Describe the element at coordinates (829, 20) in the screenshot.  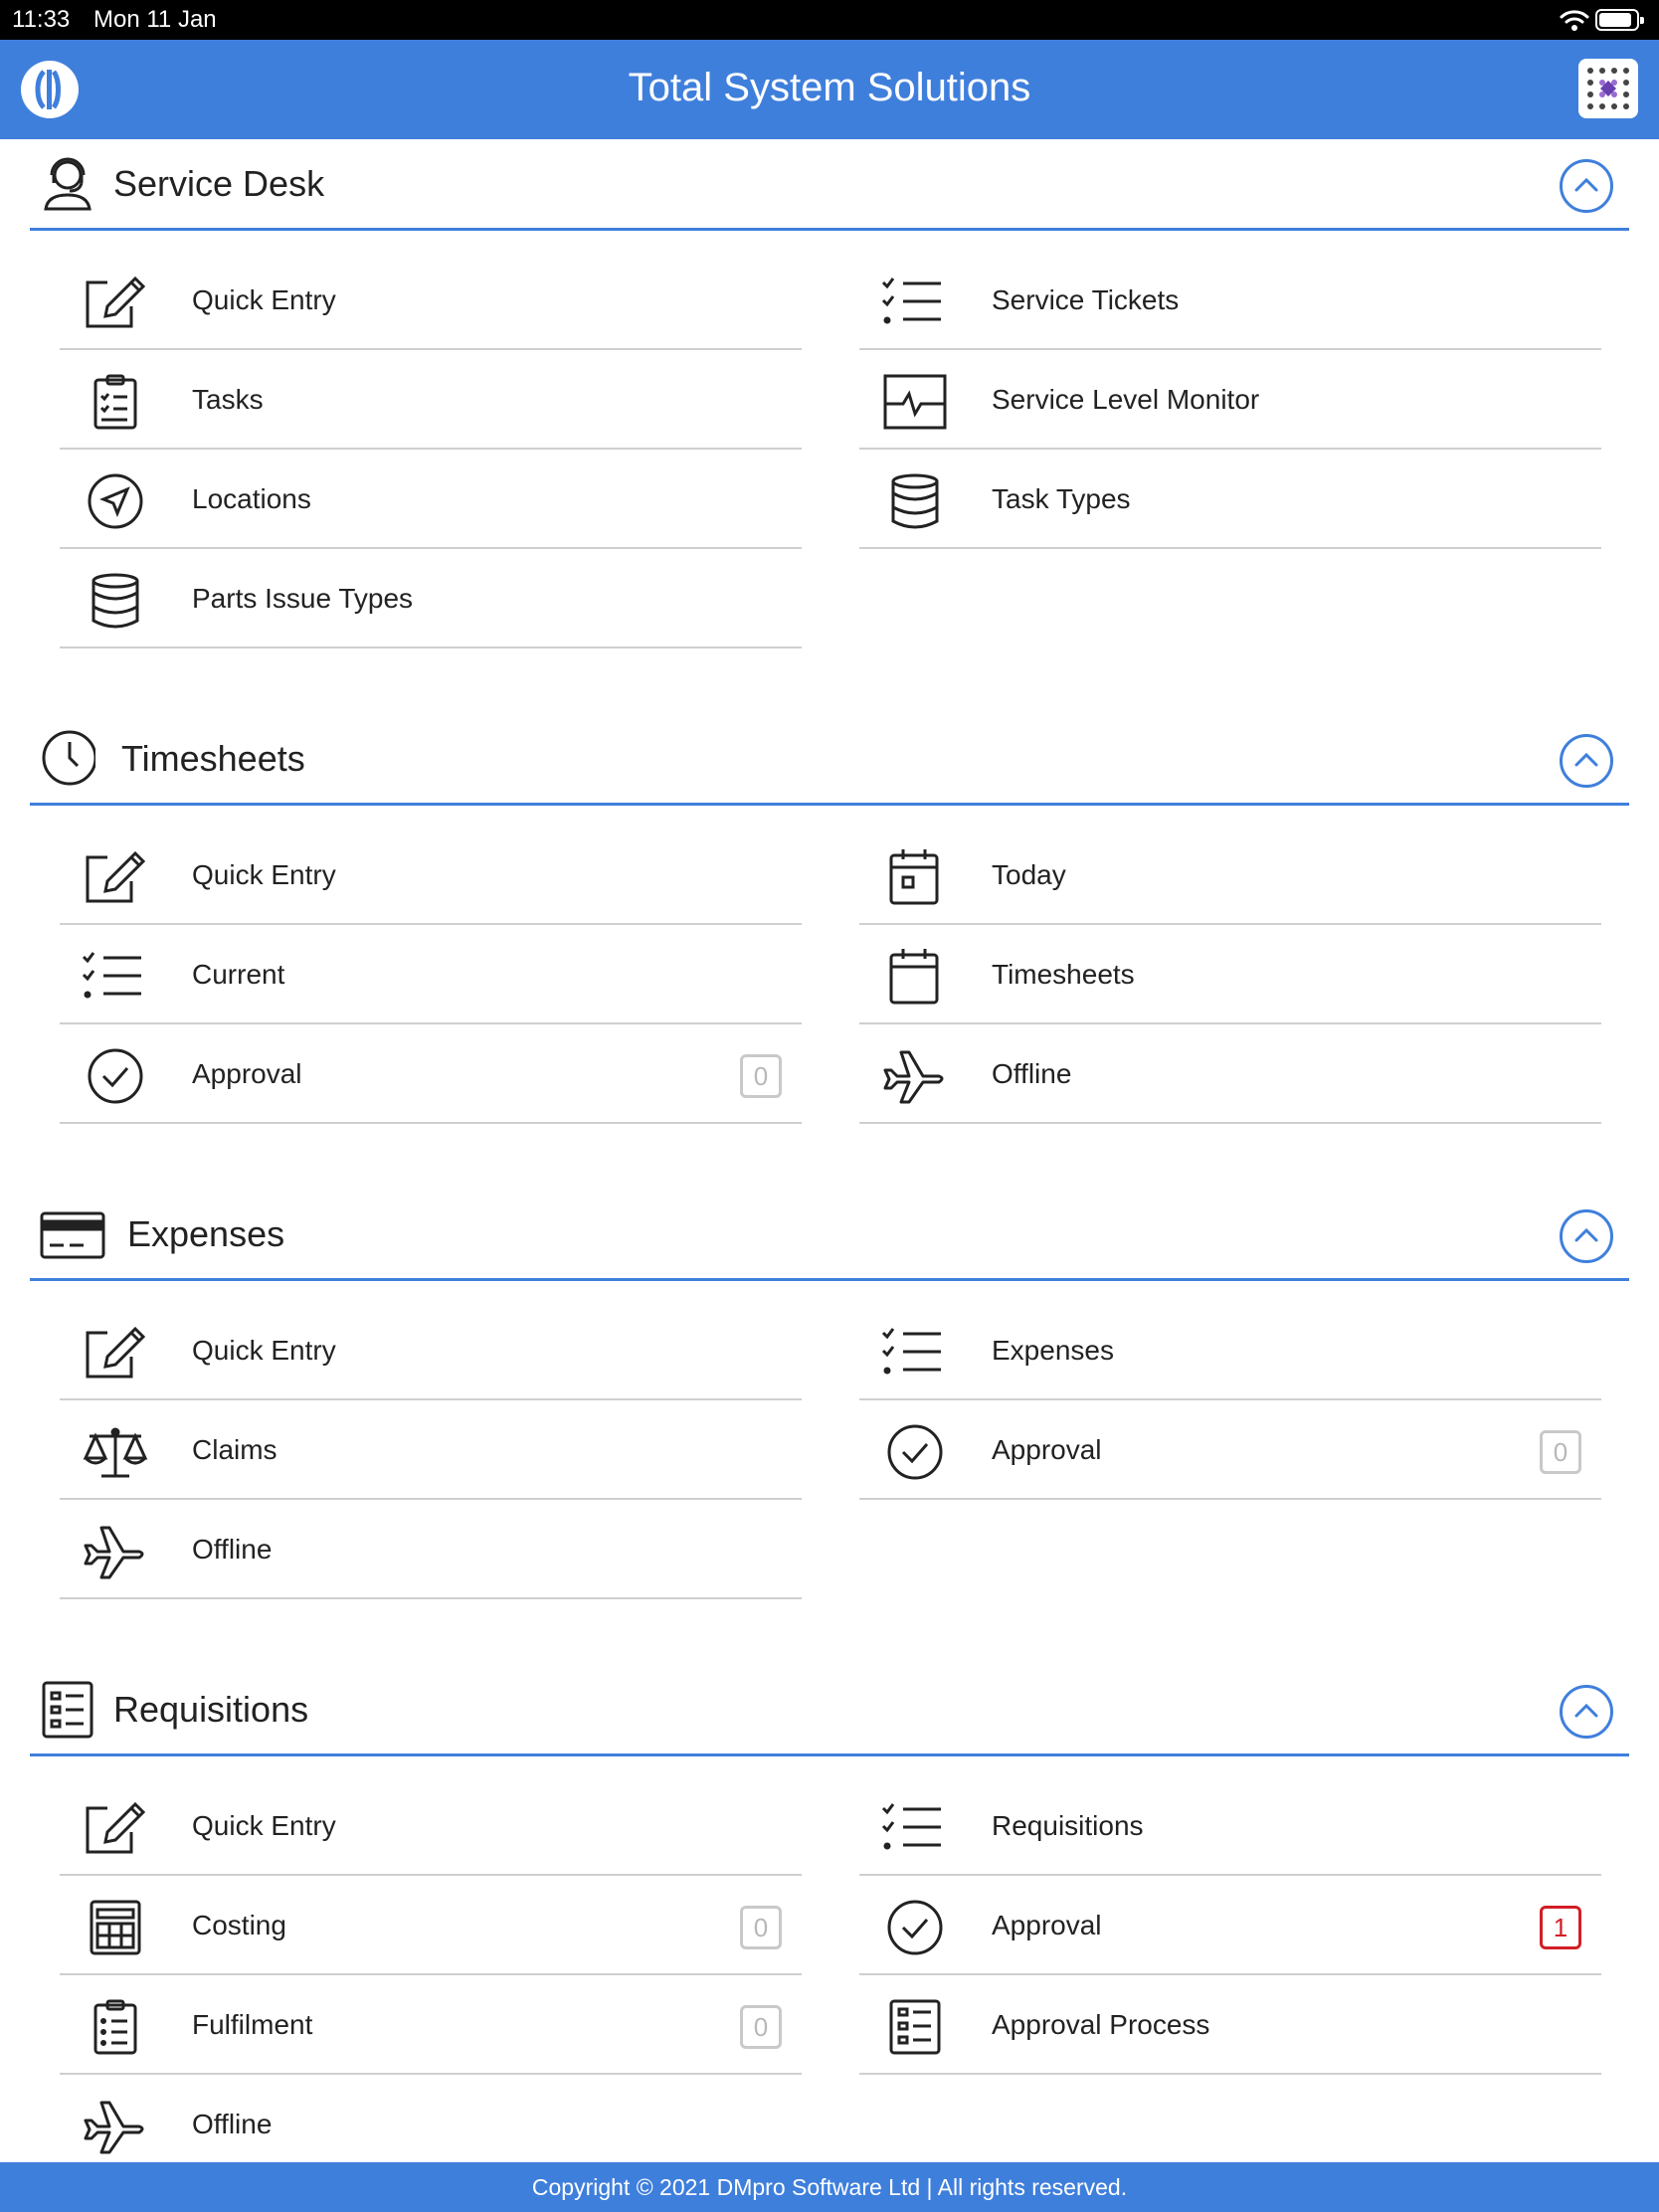
I see `status-bar: 11:33 Mon 11 Jan` at that location.